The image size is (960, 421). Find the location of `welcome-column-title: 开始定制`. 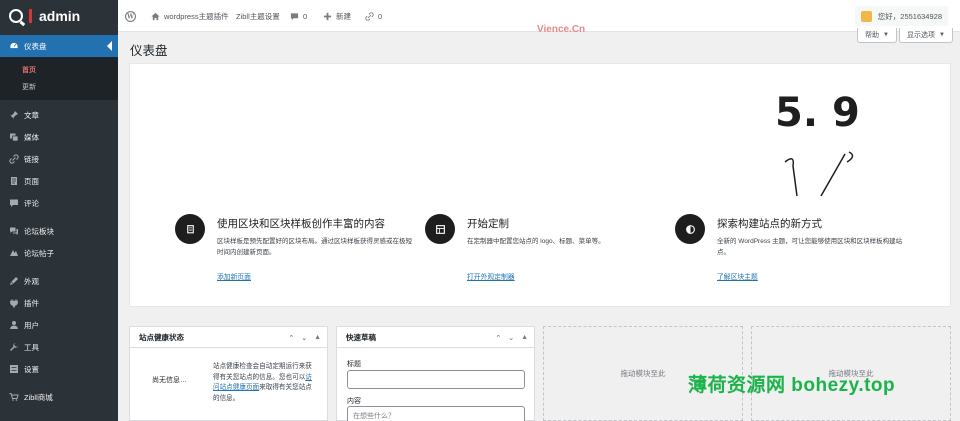

welcome-column-title: 开始定制 is located at coordinates (488, 224).